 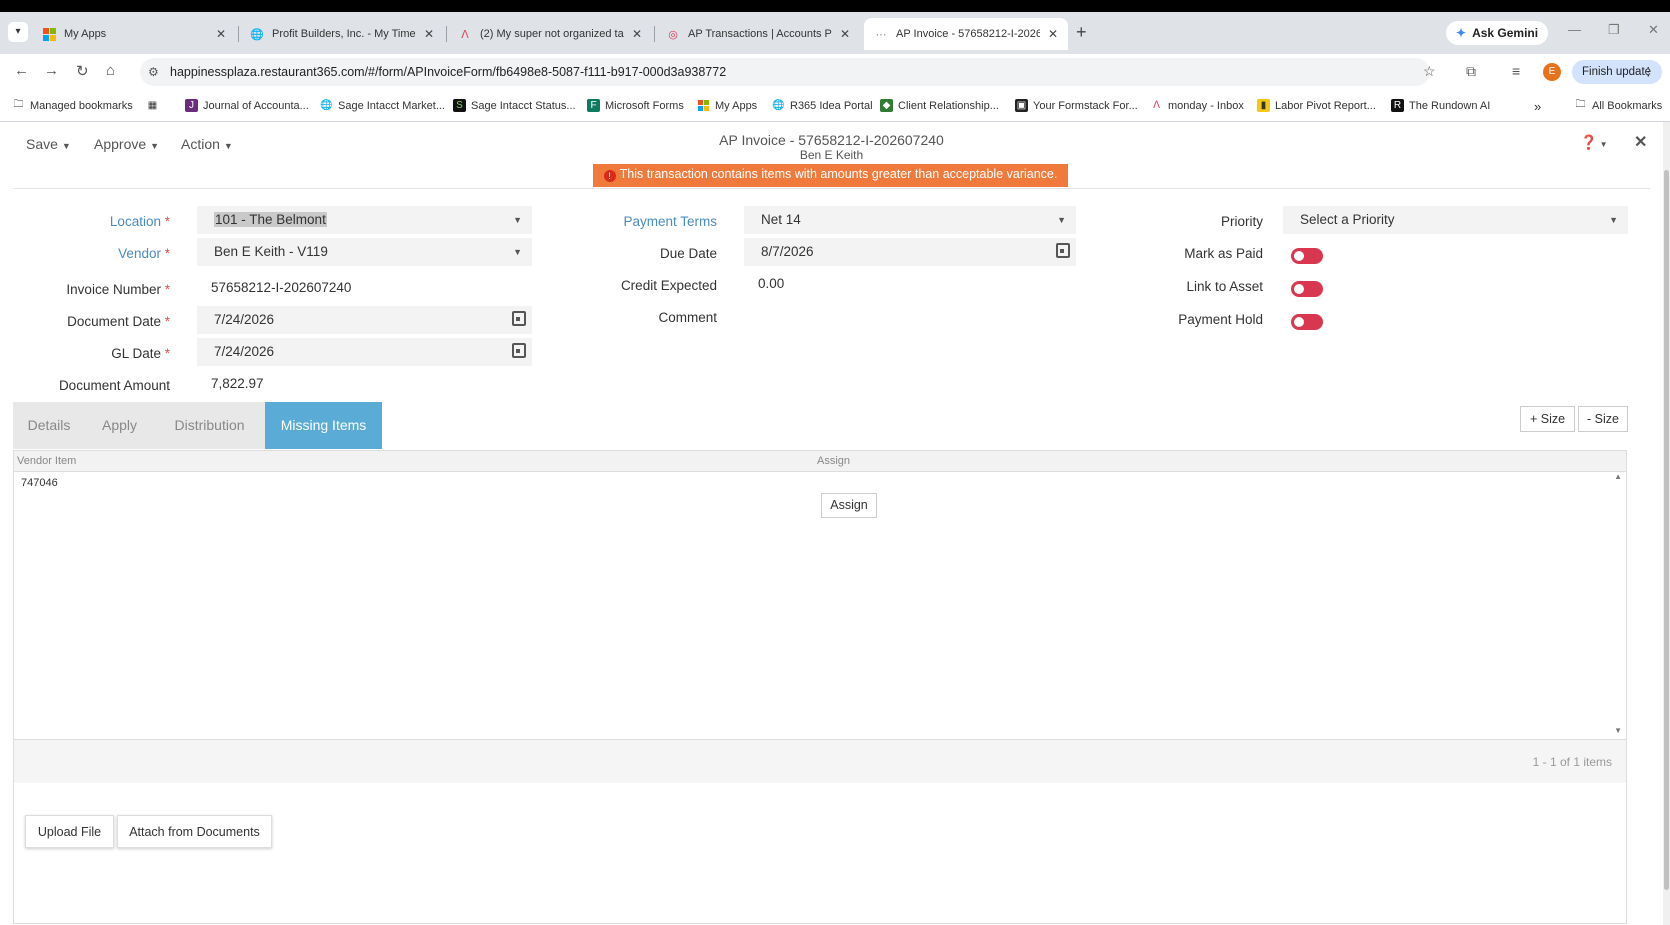 I want to click on comment-field, so click(x=907, y=316).